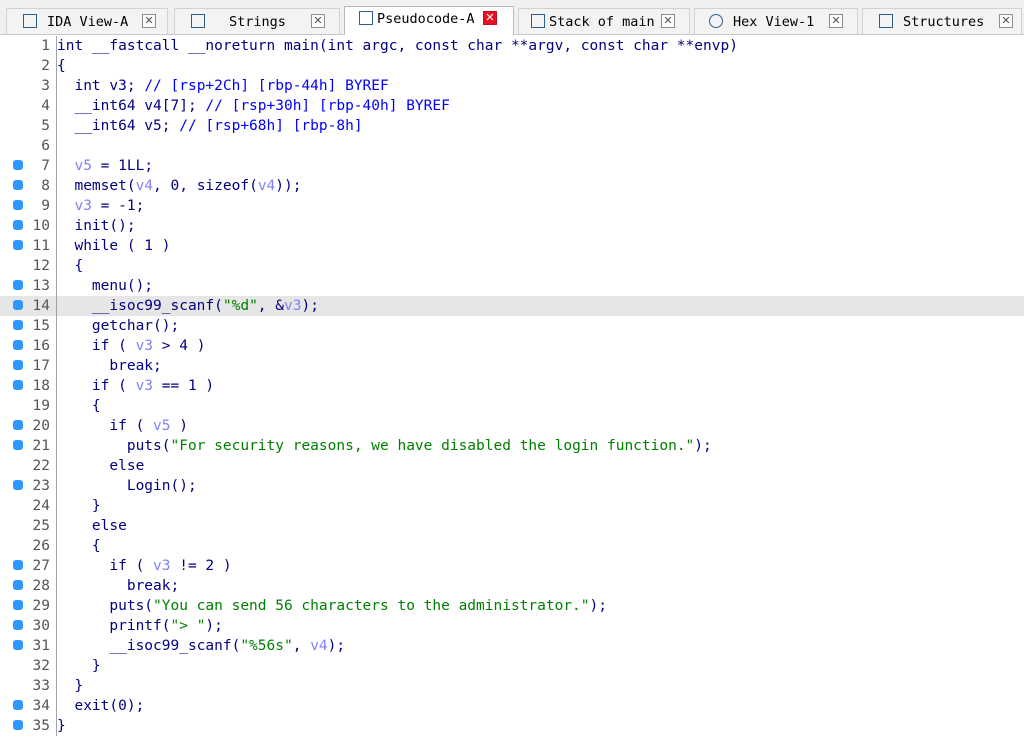 The image size is (1024, 756). Describe the element at coordinates (512, 86) in the screenshot. I see `code-line: 3 int v3; // [rsp+2Ch] [rbp-44h] BYREF` at that location.